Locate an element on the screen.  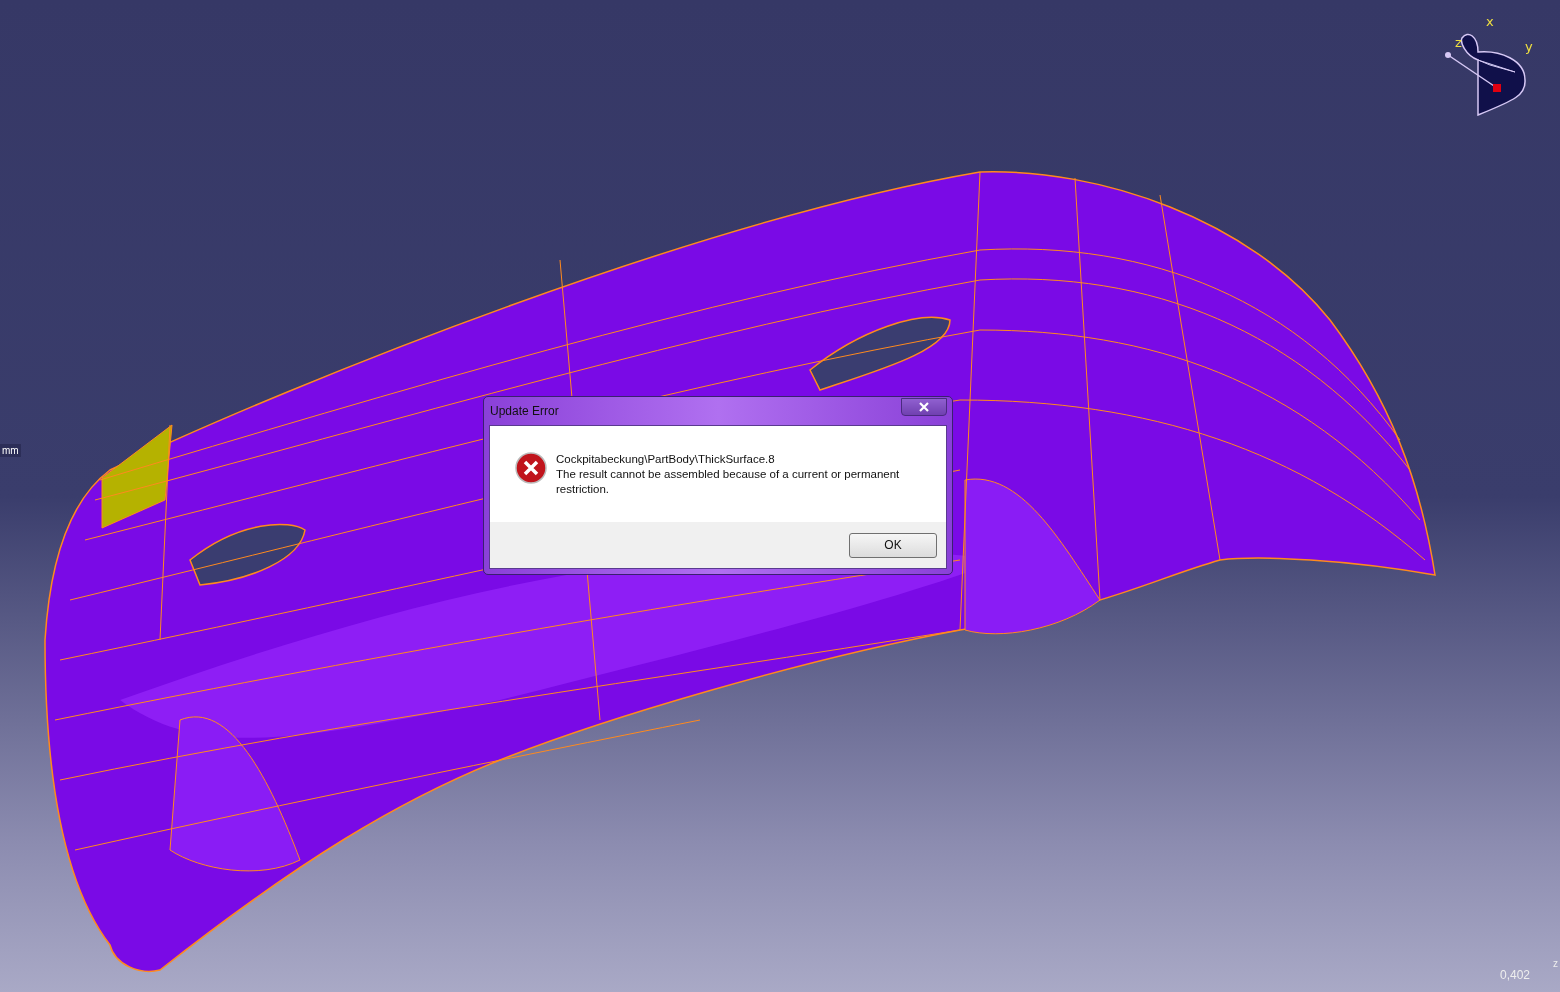
scale-value: 0,402 is located at coordinates (1515, 975).